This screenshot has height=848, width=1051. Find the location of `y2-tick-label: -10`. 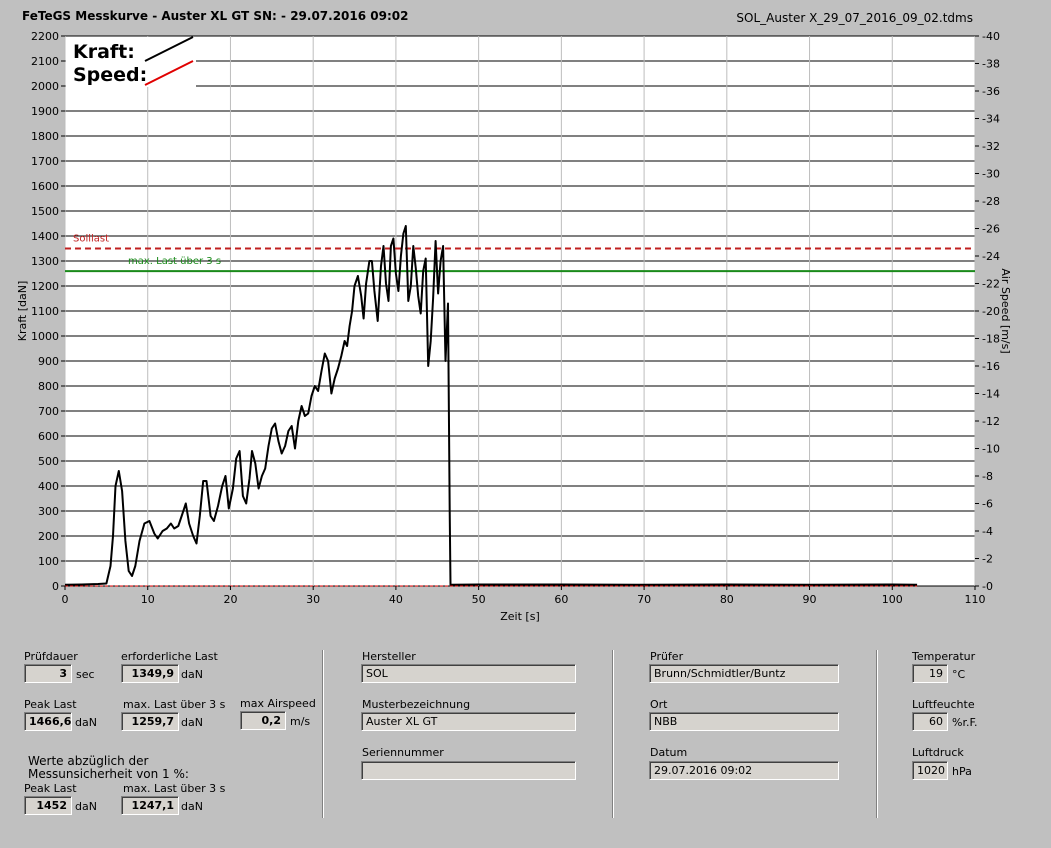

y2-tick-label: -10 is located at coordinates (991, 449).